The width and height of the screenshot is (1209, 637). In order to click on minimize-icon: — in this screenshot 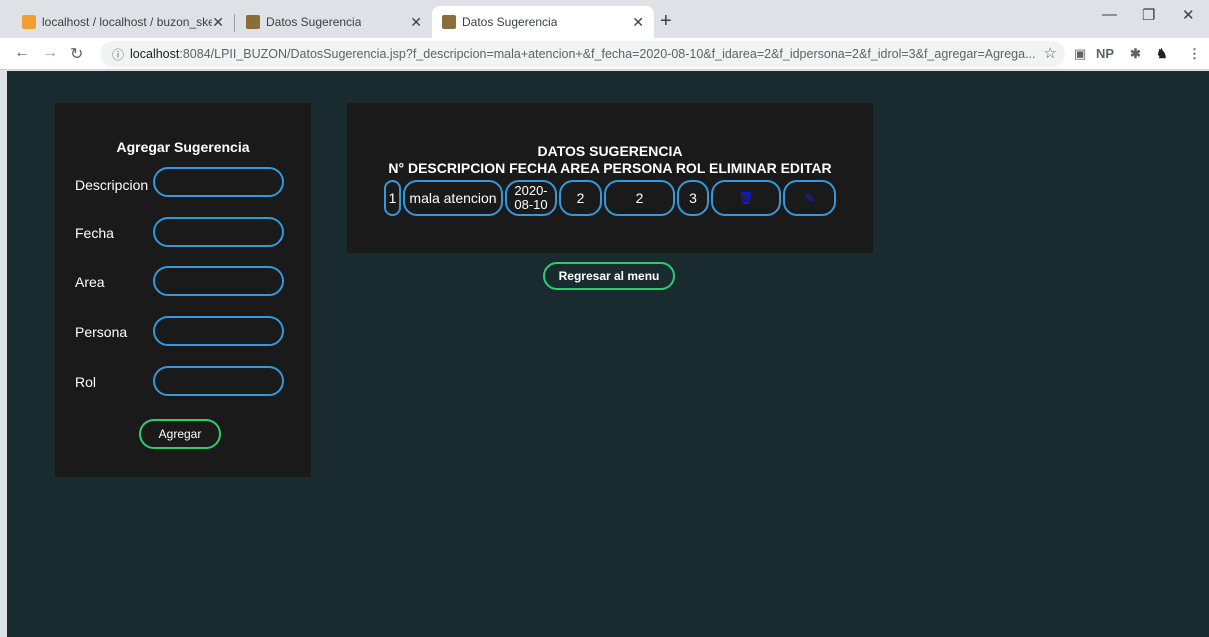, I will do `click(1109, 14)`.